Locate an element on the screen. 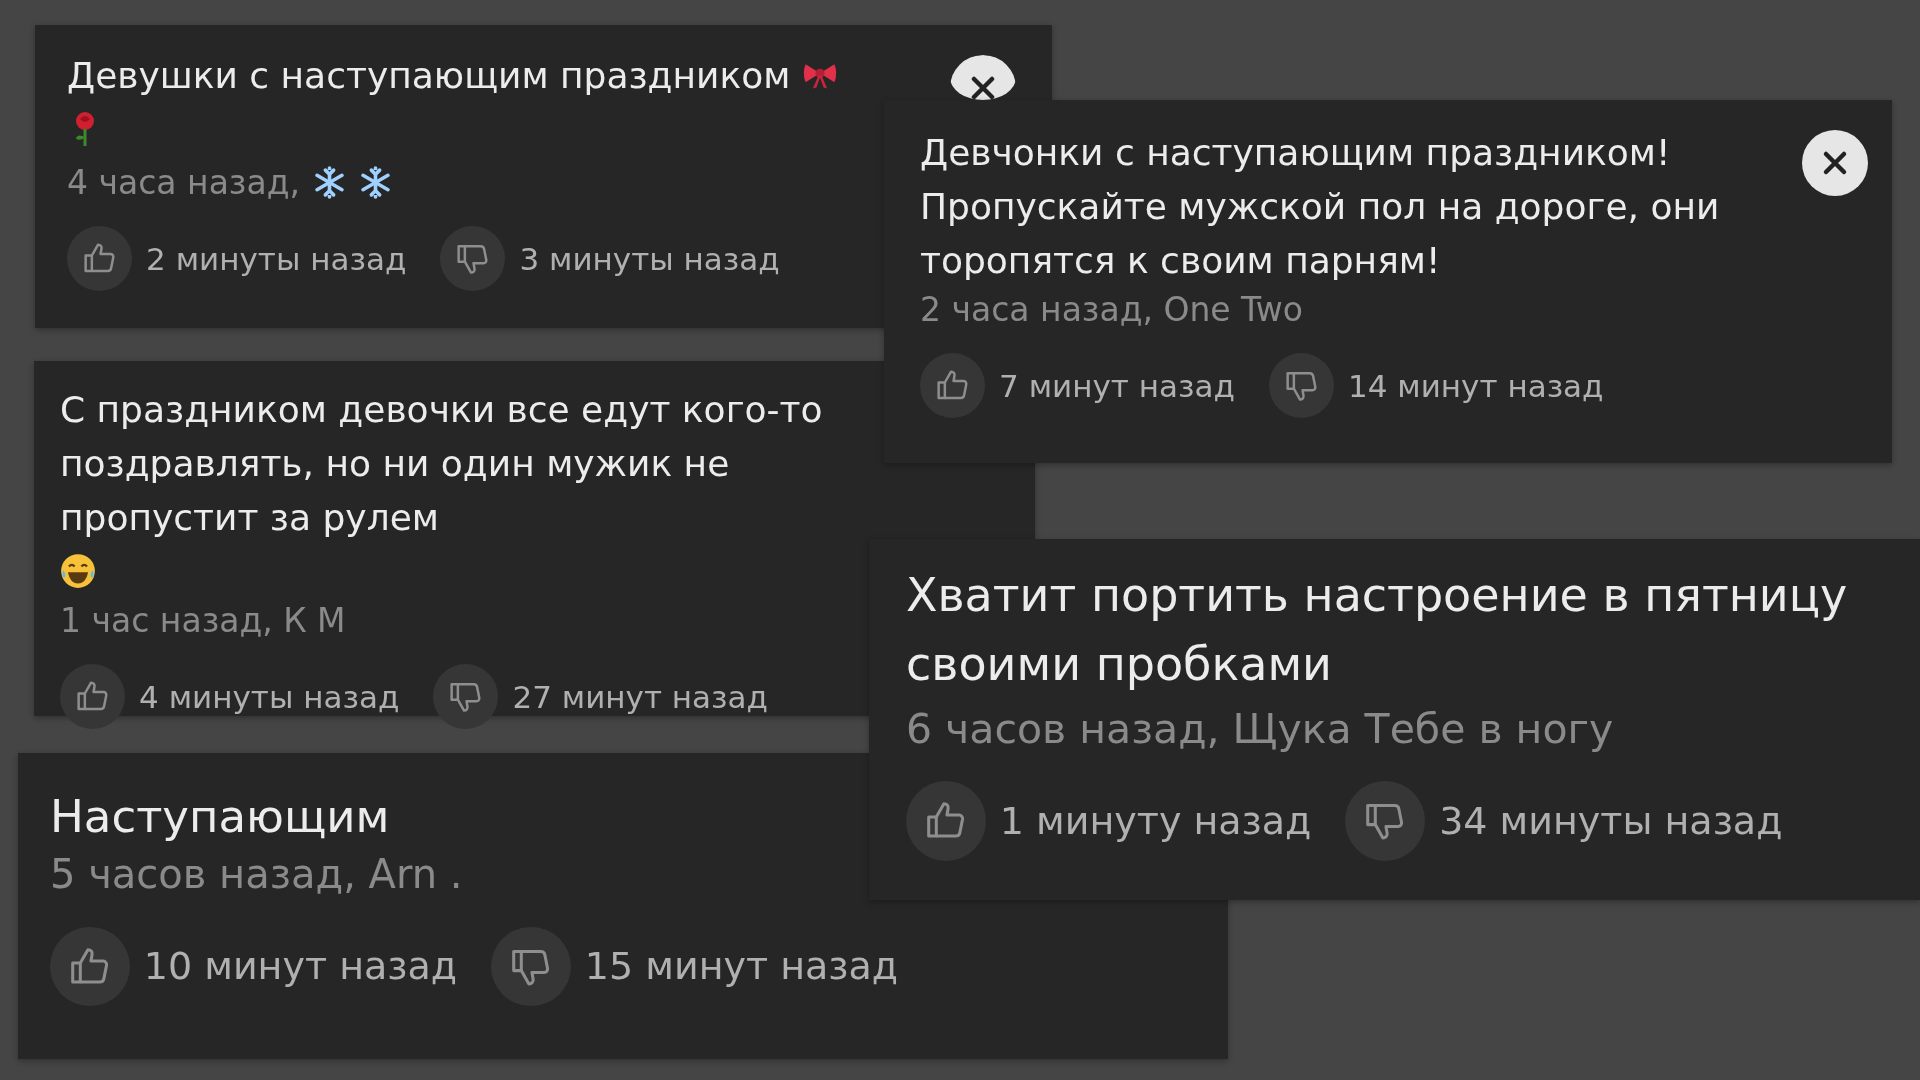  reaction-time: 1 минуту назад is located at coordinates (1155, 820).